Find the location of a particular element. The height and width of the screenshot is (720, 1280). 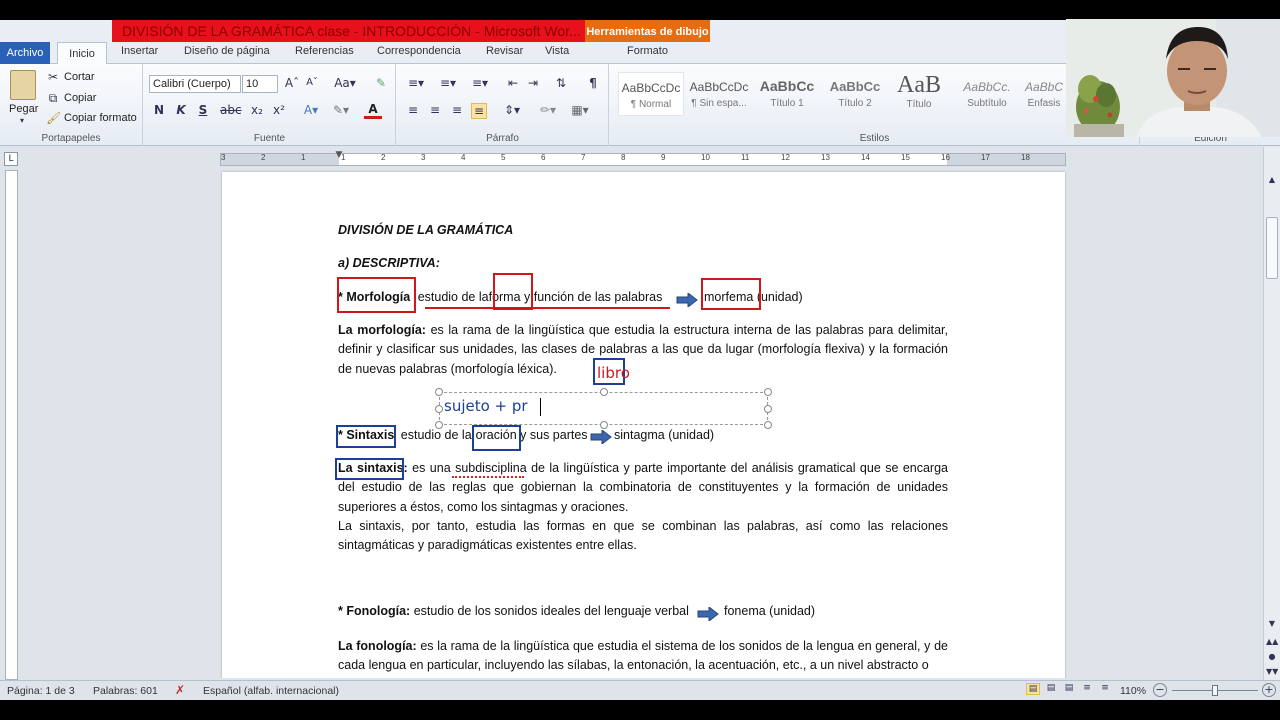

annotation-underline-red is located at coordinates (547, 308).